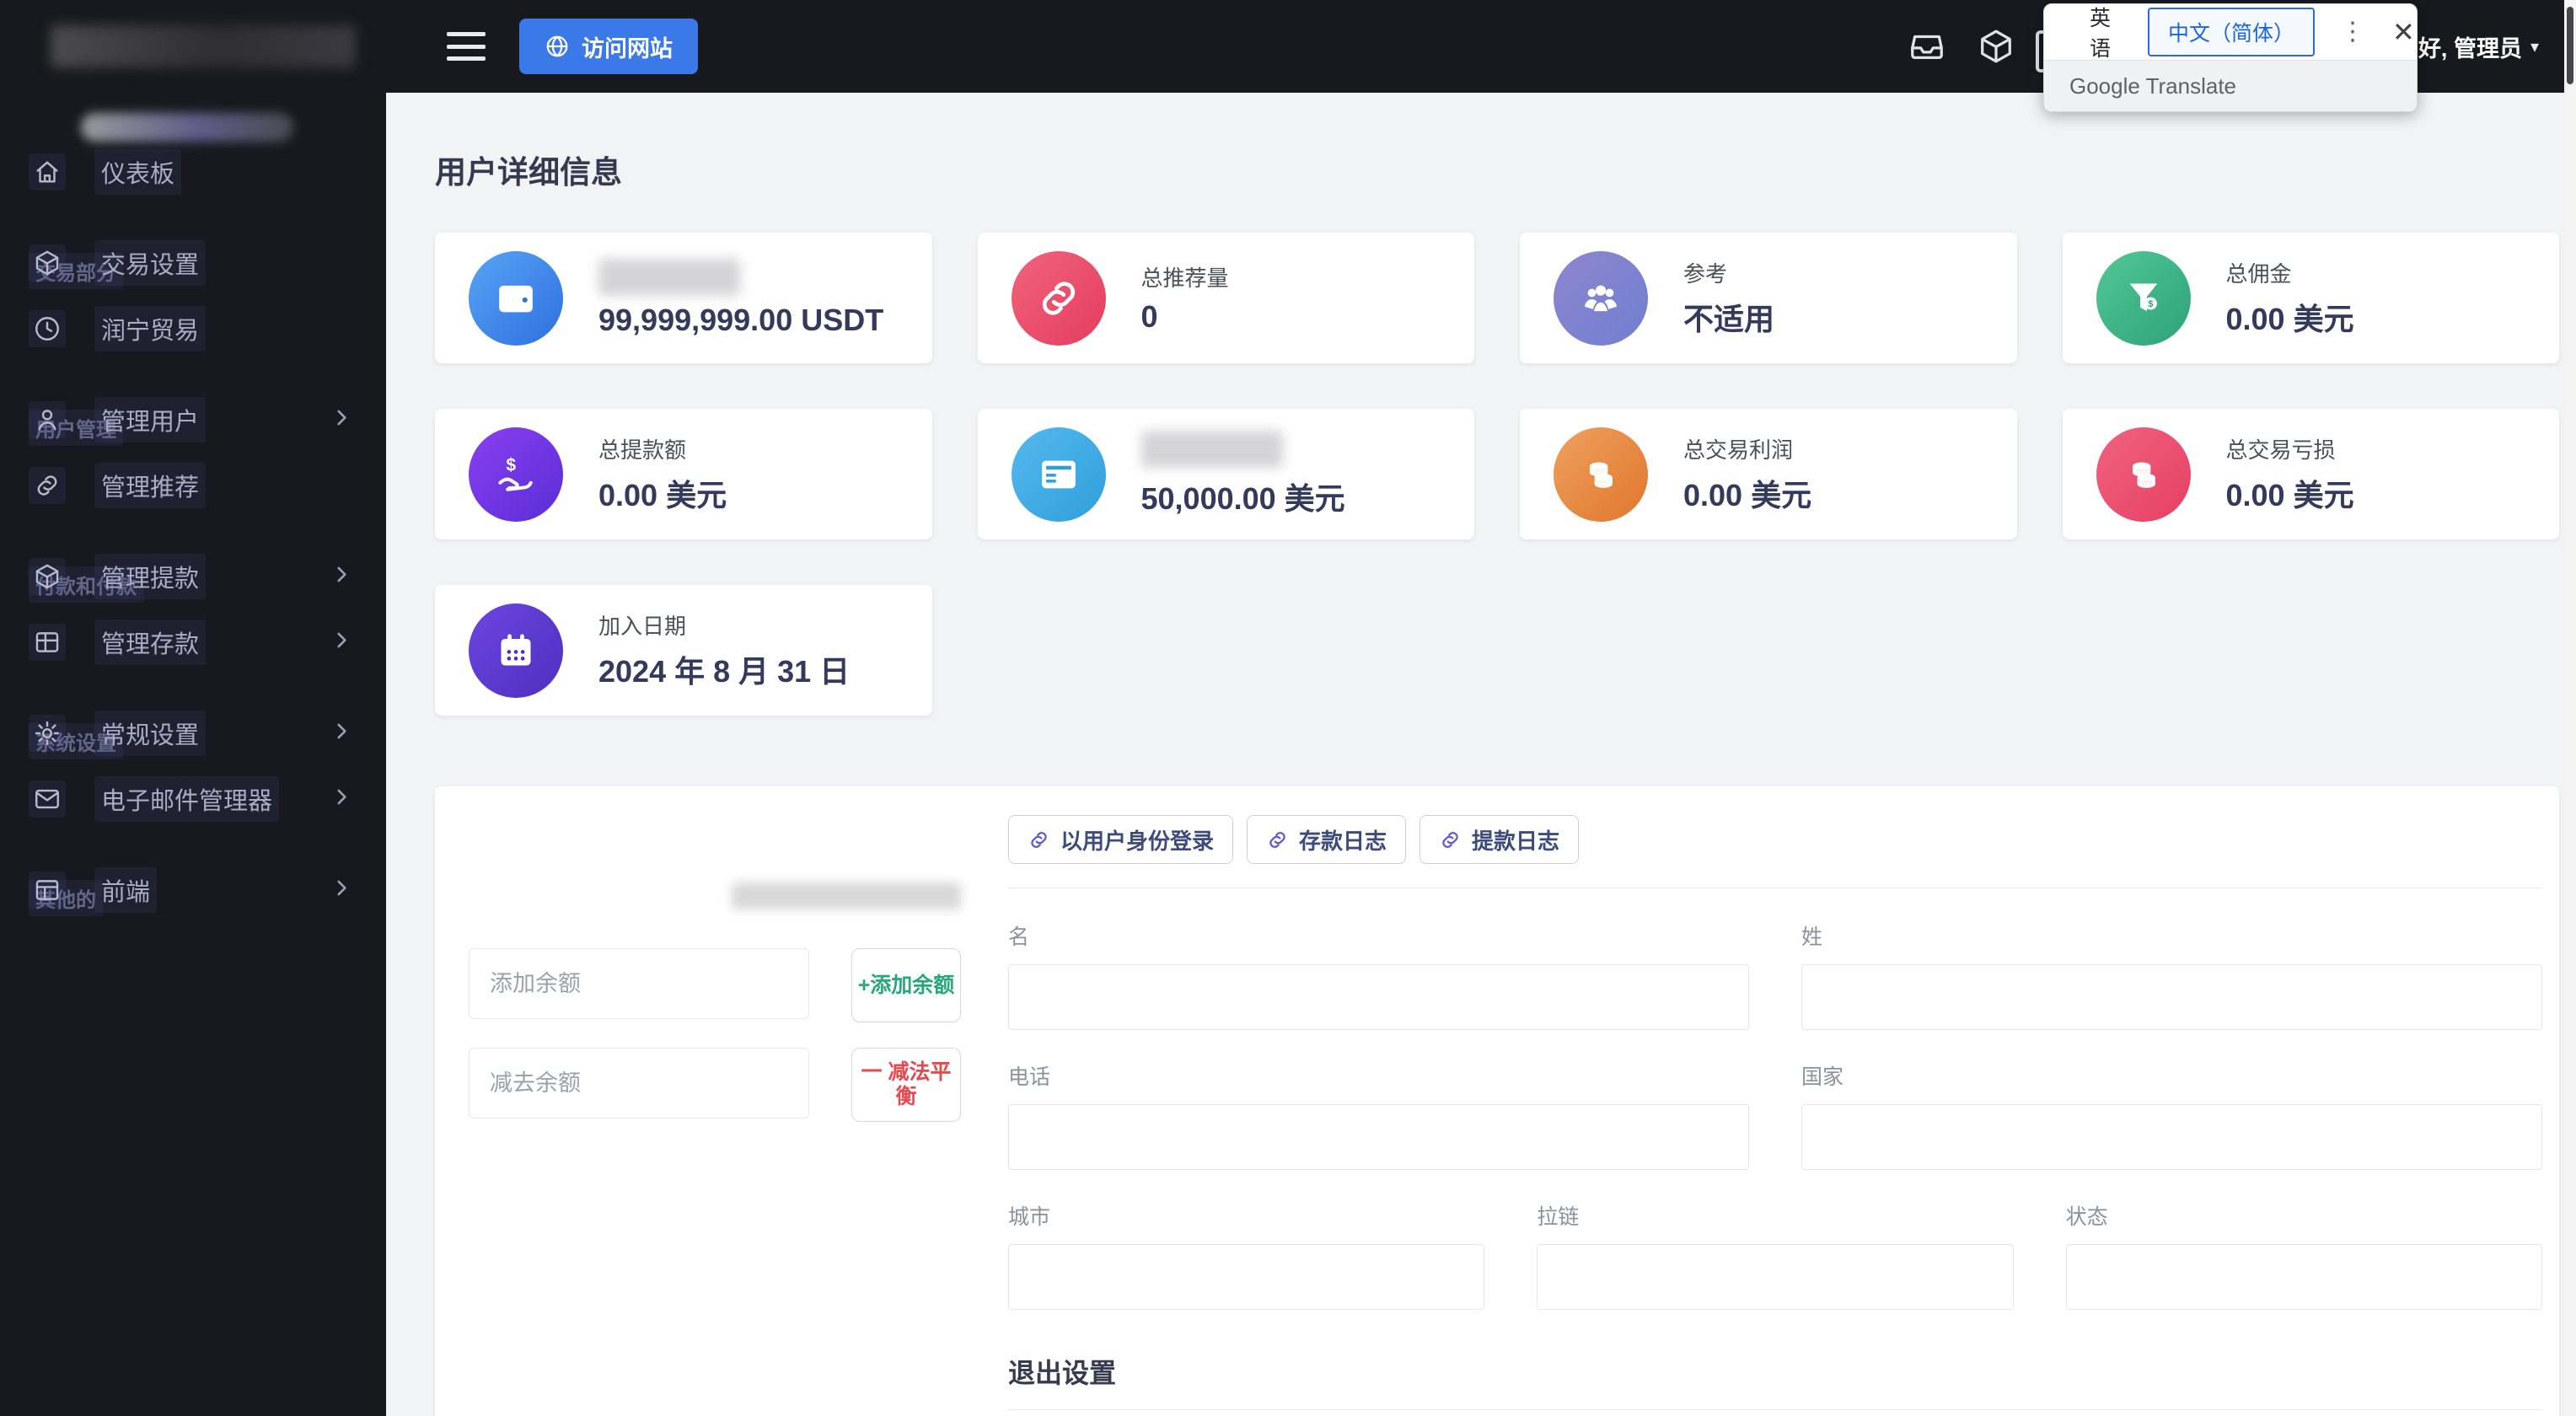  Describe the element at coordinates (2310, 474) in the screenshot. I see `stat-card-total-trade-loss: 总交易亏损 0.00 美元` at that location.